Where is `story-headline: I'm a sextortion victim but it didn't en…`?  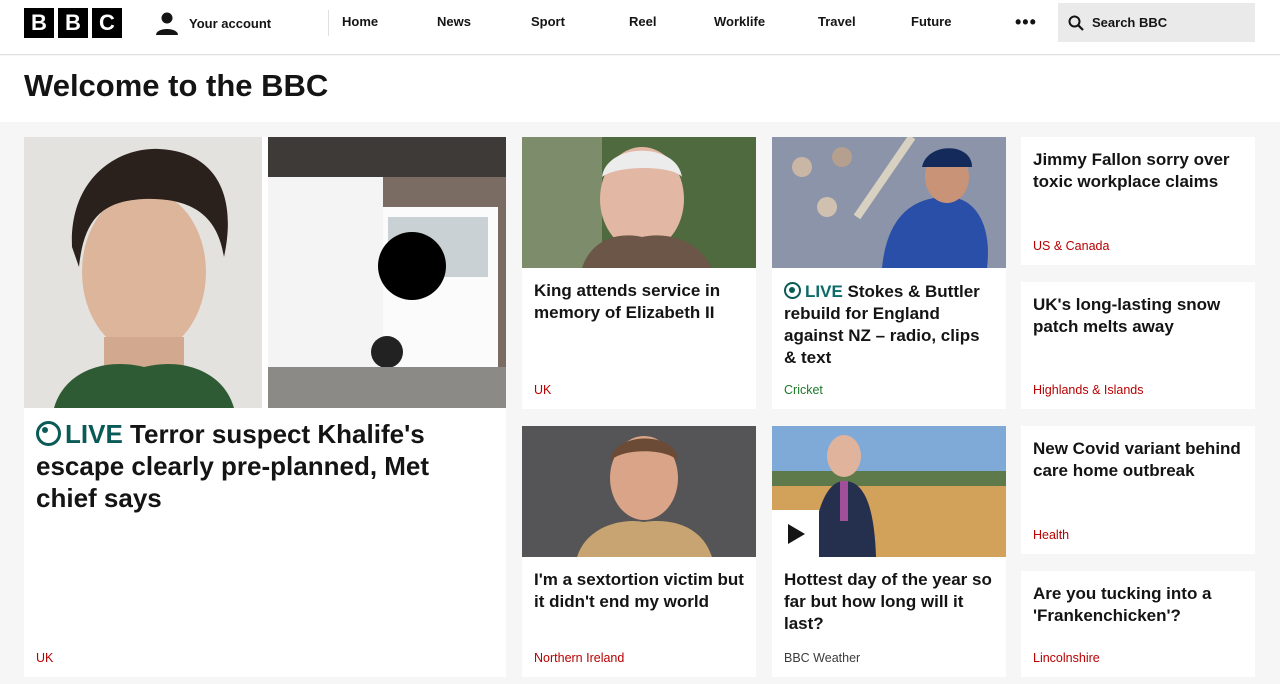
story-headline: I'm a sextortion victim but it didn't en… is located at coordinates (639, 591).